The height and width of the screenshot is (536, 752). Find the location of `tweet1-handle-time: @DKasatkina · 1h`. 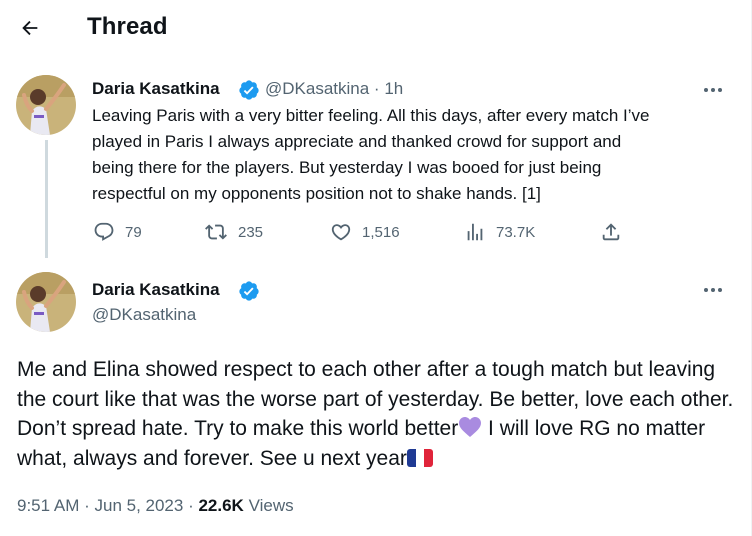

tweet1-handle-time: @DKasatkina · 1h is located at coordinates (334, 88).